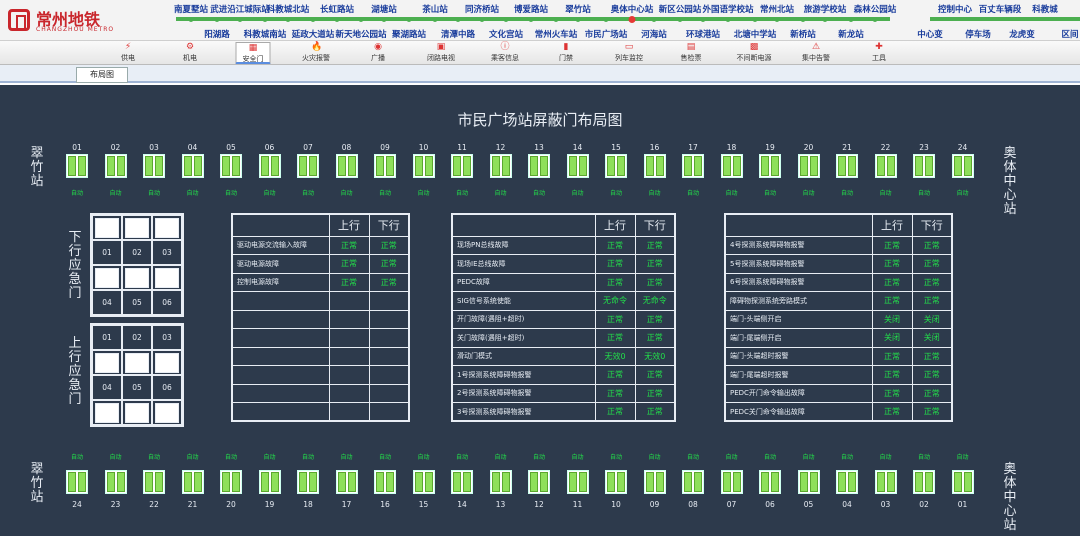 This screenshot has height=536, width=1080. Describe the element at coordinates (703, 34) in the screenshot. I see `station-bottom-11: 环球港站` at that location.